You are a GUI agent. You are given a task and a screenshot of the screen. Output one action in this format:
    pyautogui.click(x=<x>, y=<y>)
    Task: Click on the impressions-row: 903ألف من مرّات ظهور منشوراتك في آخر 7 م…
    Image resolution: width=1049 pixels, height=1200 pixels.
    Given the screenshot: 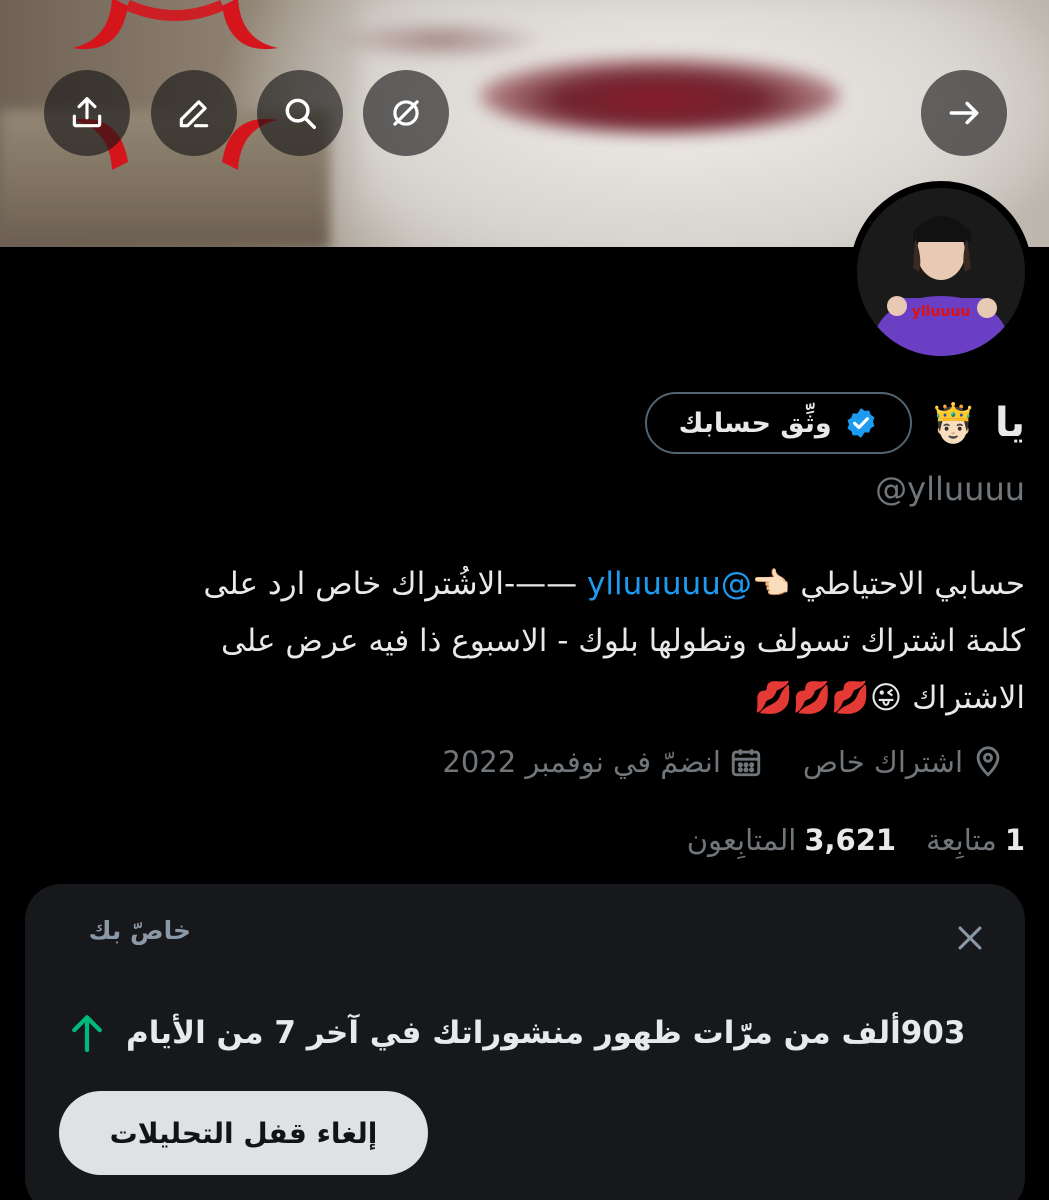 What is the action you would take?
    pyautogui.click(x=517, y=1033)
    